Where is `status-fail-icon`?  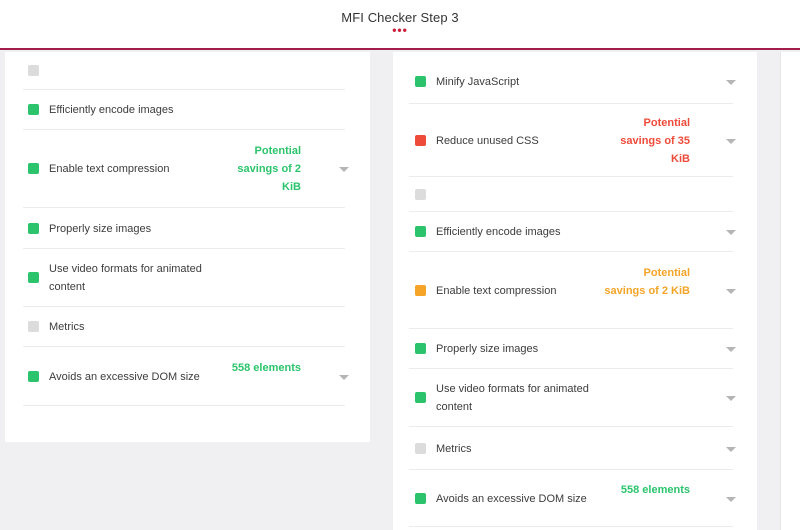
status-fail-icon is located at coordinates (420, 140).